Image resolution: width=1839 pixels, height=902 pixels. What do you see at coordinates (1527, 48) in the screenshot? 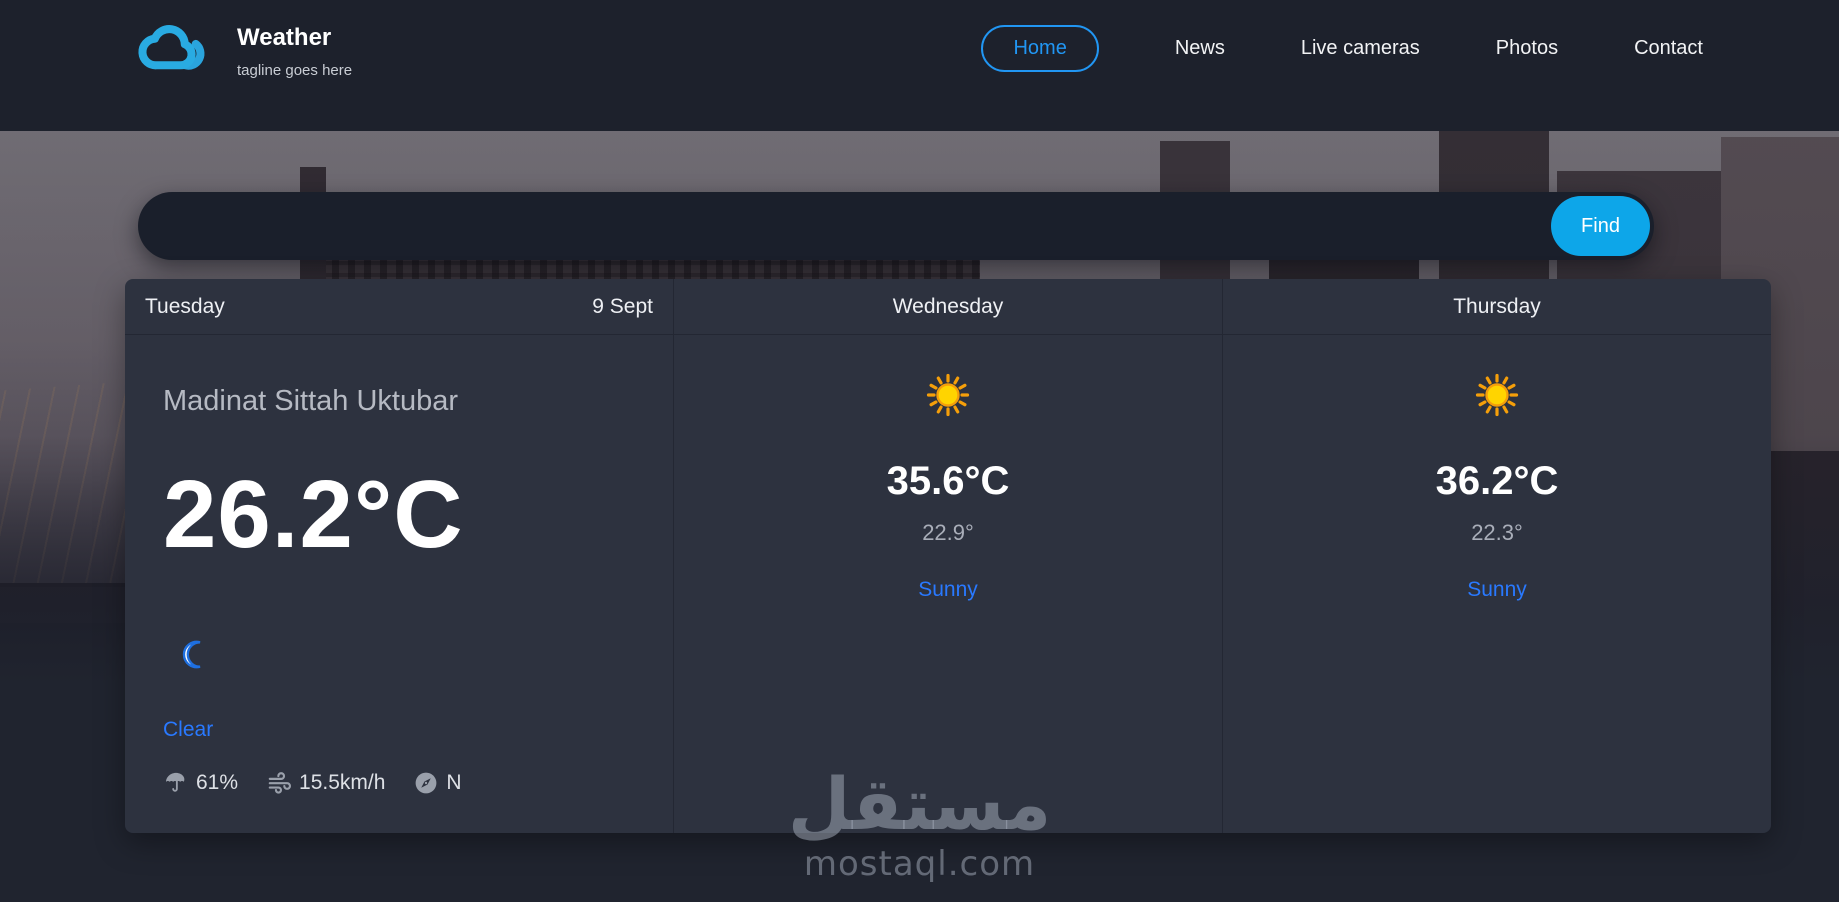
I see `nav-photos: Photos` at bounding box center [1527, 48].